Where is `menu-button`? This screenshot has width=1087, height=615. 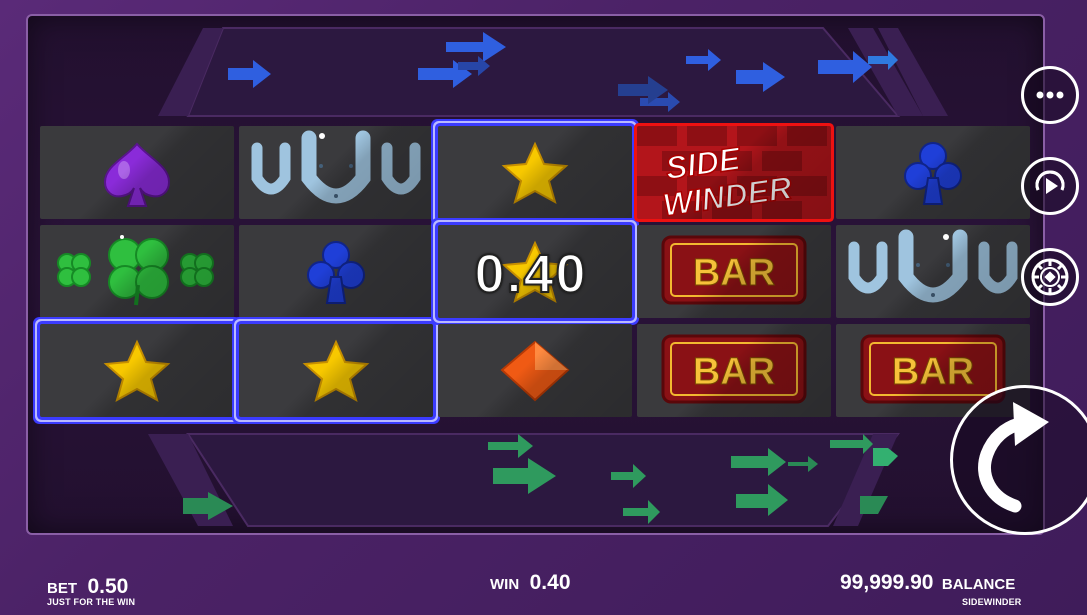 menu-button is located at coordinates (1050, 95).